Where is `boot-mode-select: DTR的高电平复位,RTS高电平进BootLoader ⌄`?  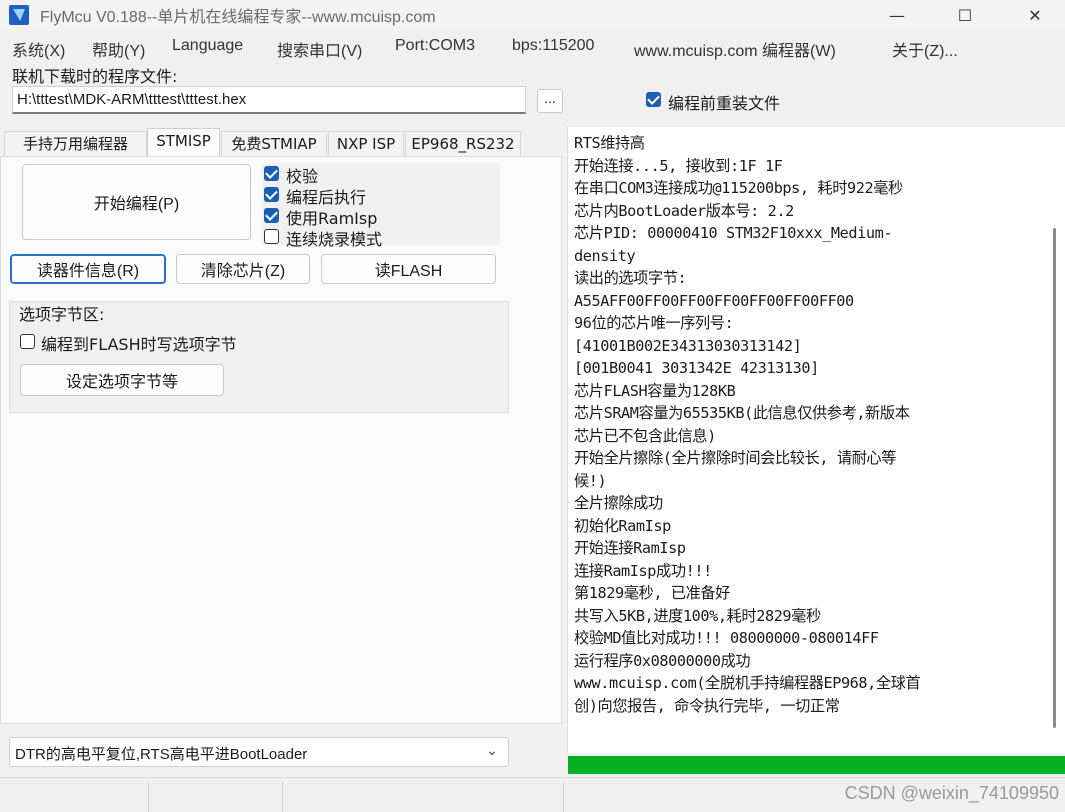 boot-mode-select: DTR的高电平复位,RTS高电平进BootLoader ⌄ is located at coordinates (259, 752).